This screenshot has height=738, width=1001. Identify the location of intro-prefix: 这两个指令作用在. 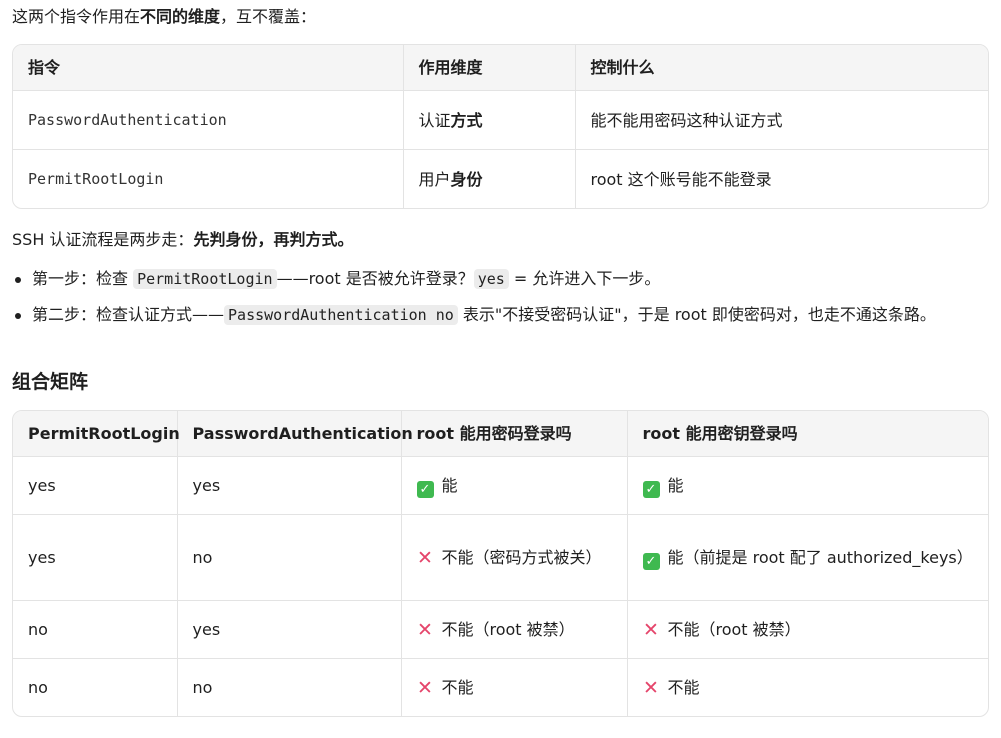
(76, 16).